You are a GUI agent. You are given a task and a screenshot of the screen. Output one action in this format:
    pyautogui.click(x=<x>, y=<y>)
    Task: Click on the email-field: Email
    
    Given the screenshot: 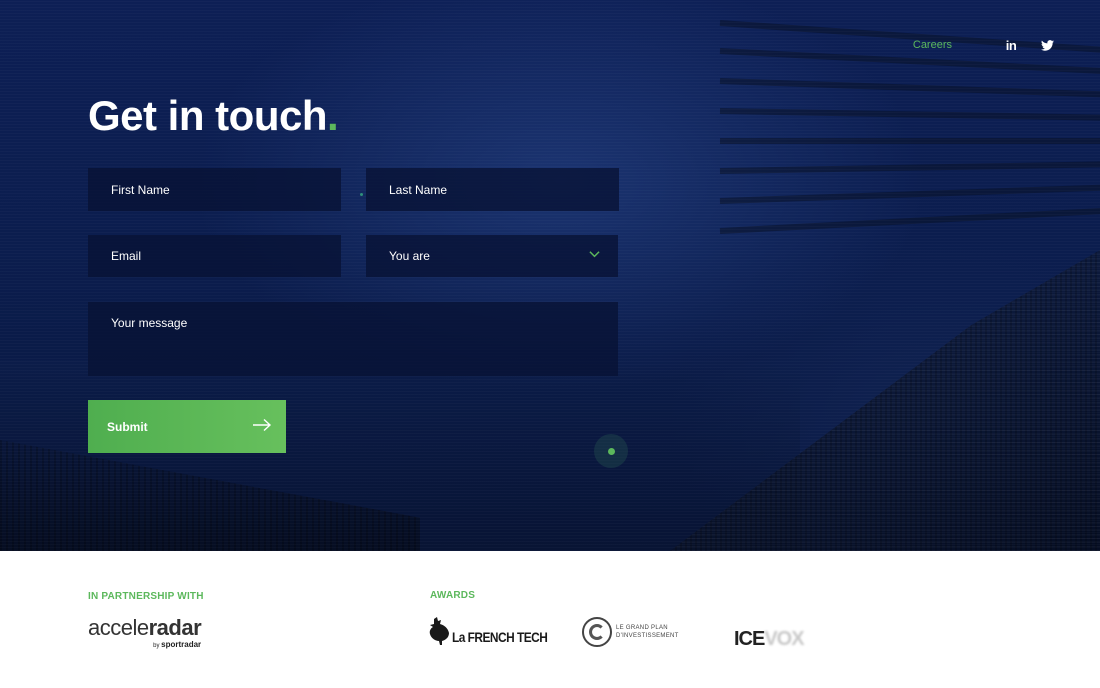 What is the action you would take?
    pyautogui.click(x=214, y=256)
    